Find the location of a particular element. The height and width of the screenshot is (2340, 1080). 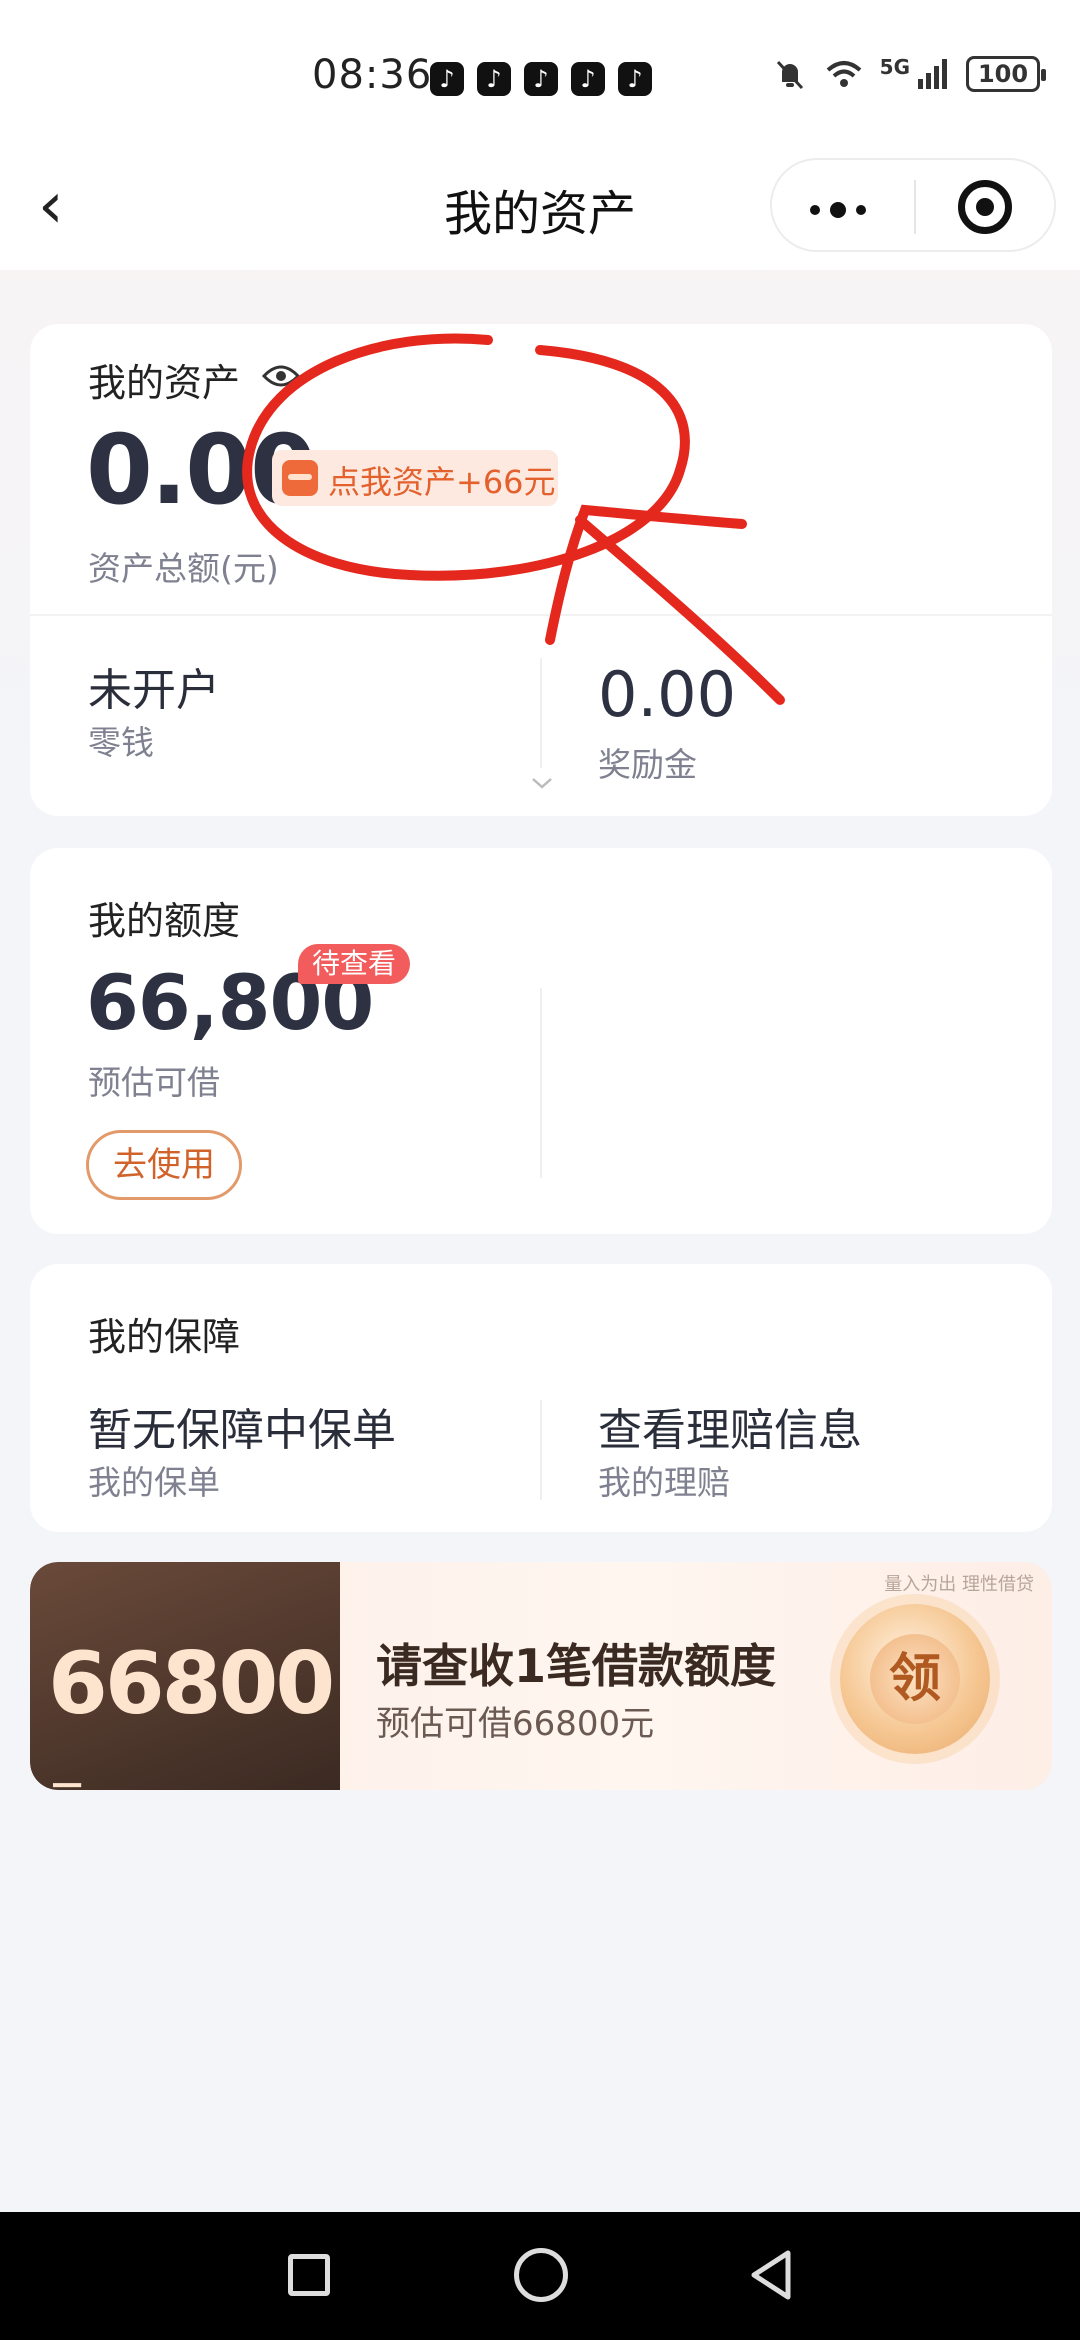

banner-amount: 66800 元 is located at coordinates (194, 1712).